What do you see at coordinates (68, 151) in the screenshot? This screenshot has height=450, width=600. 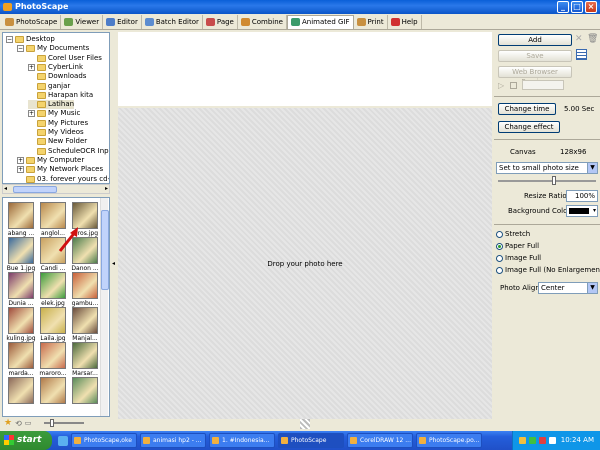 I see `tree-item: ScheduleOCR Input` at bounding box center [68, 151].